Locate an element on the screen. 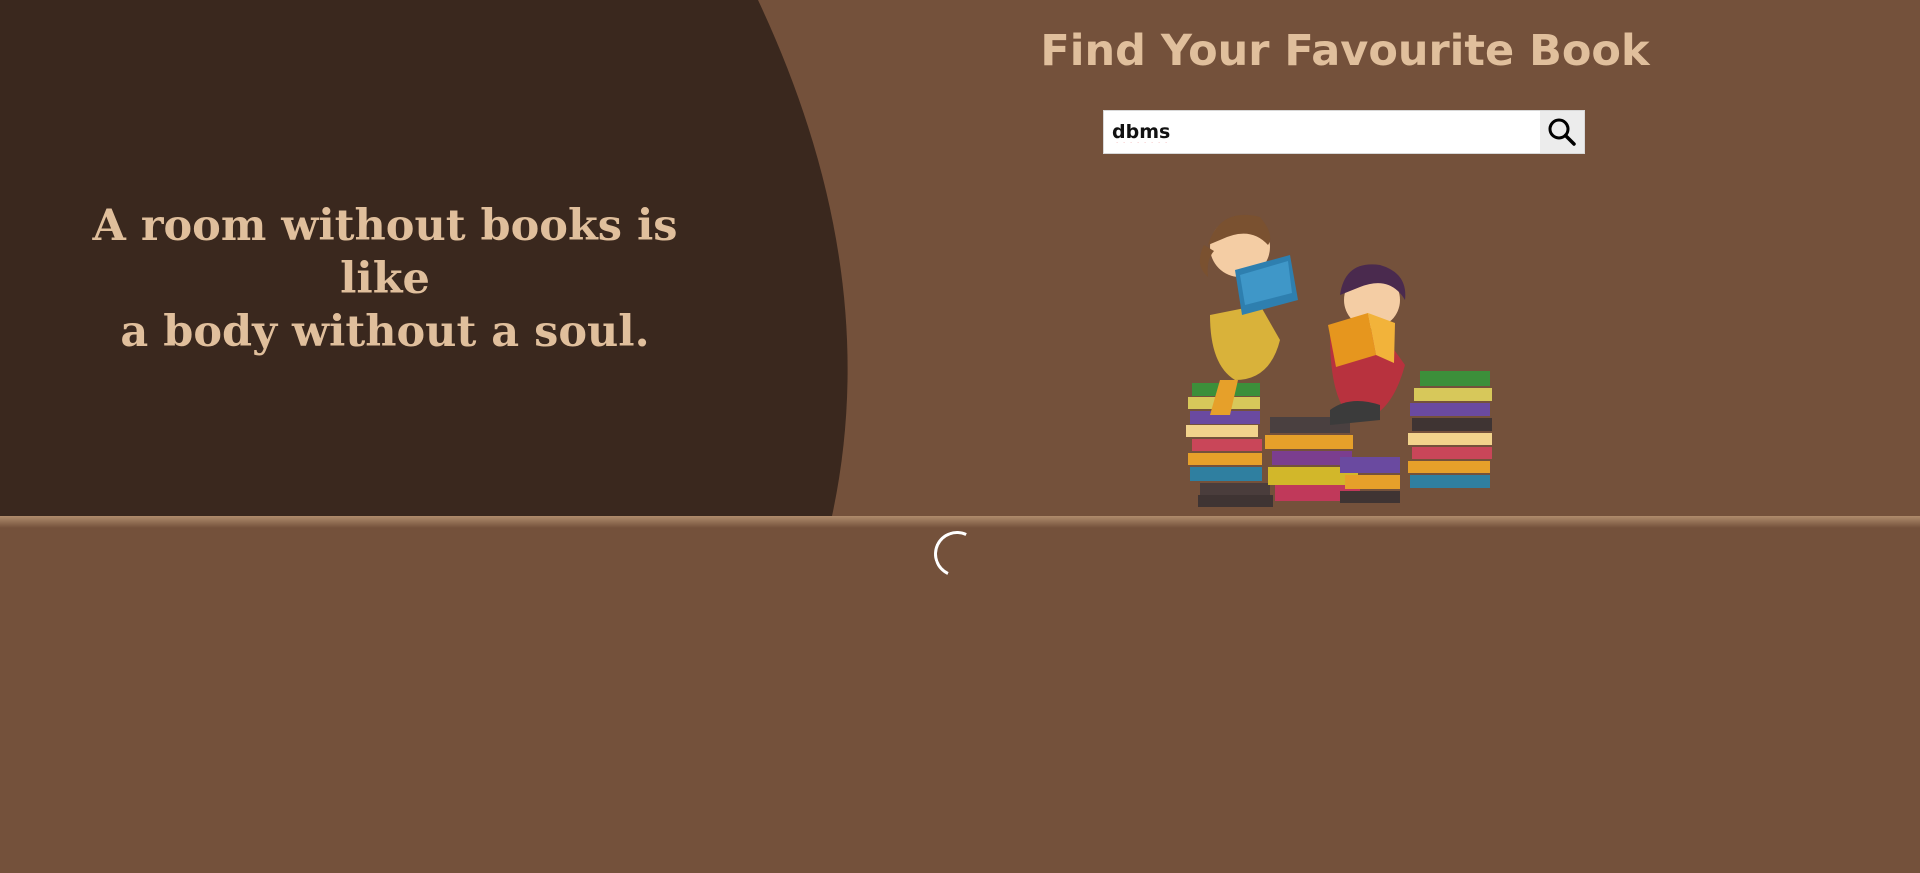 The image size is (1920, 873). search-icon is located at coordinates (1562, 132).